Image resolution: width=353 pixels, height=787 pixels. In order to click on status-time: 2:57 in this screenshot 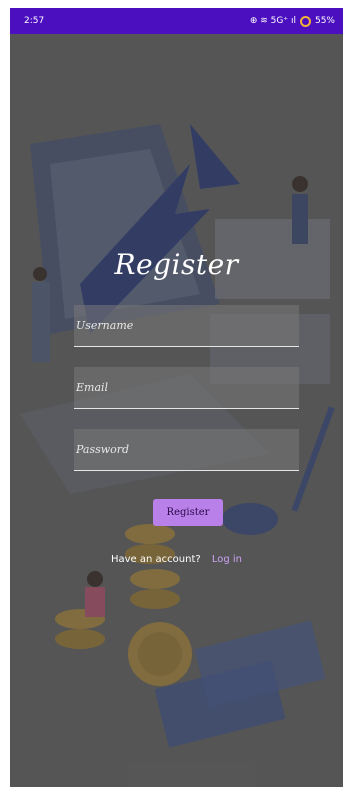, I will do `click(34, 21)`.